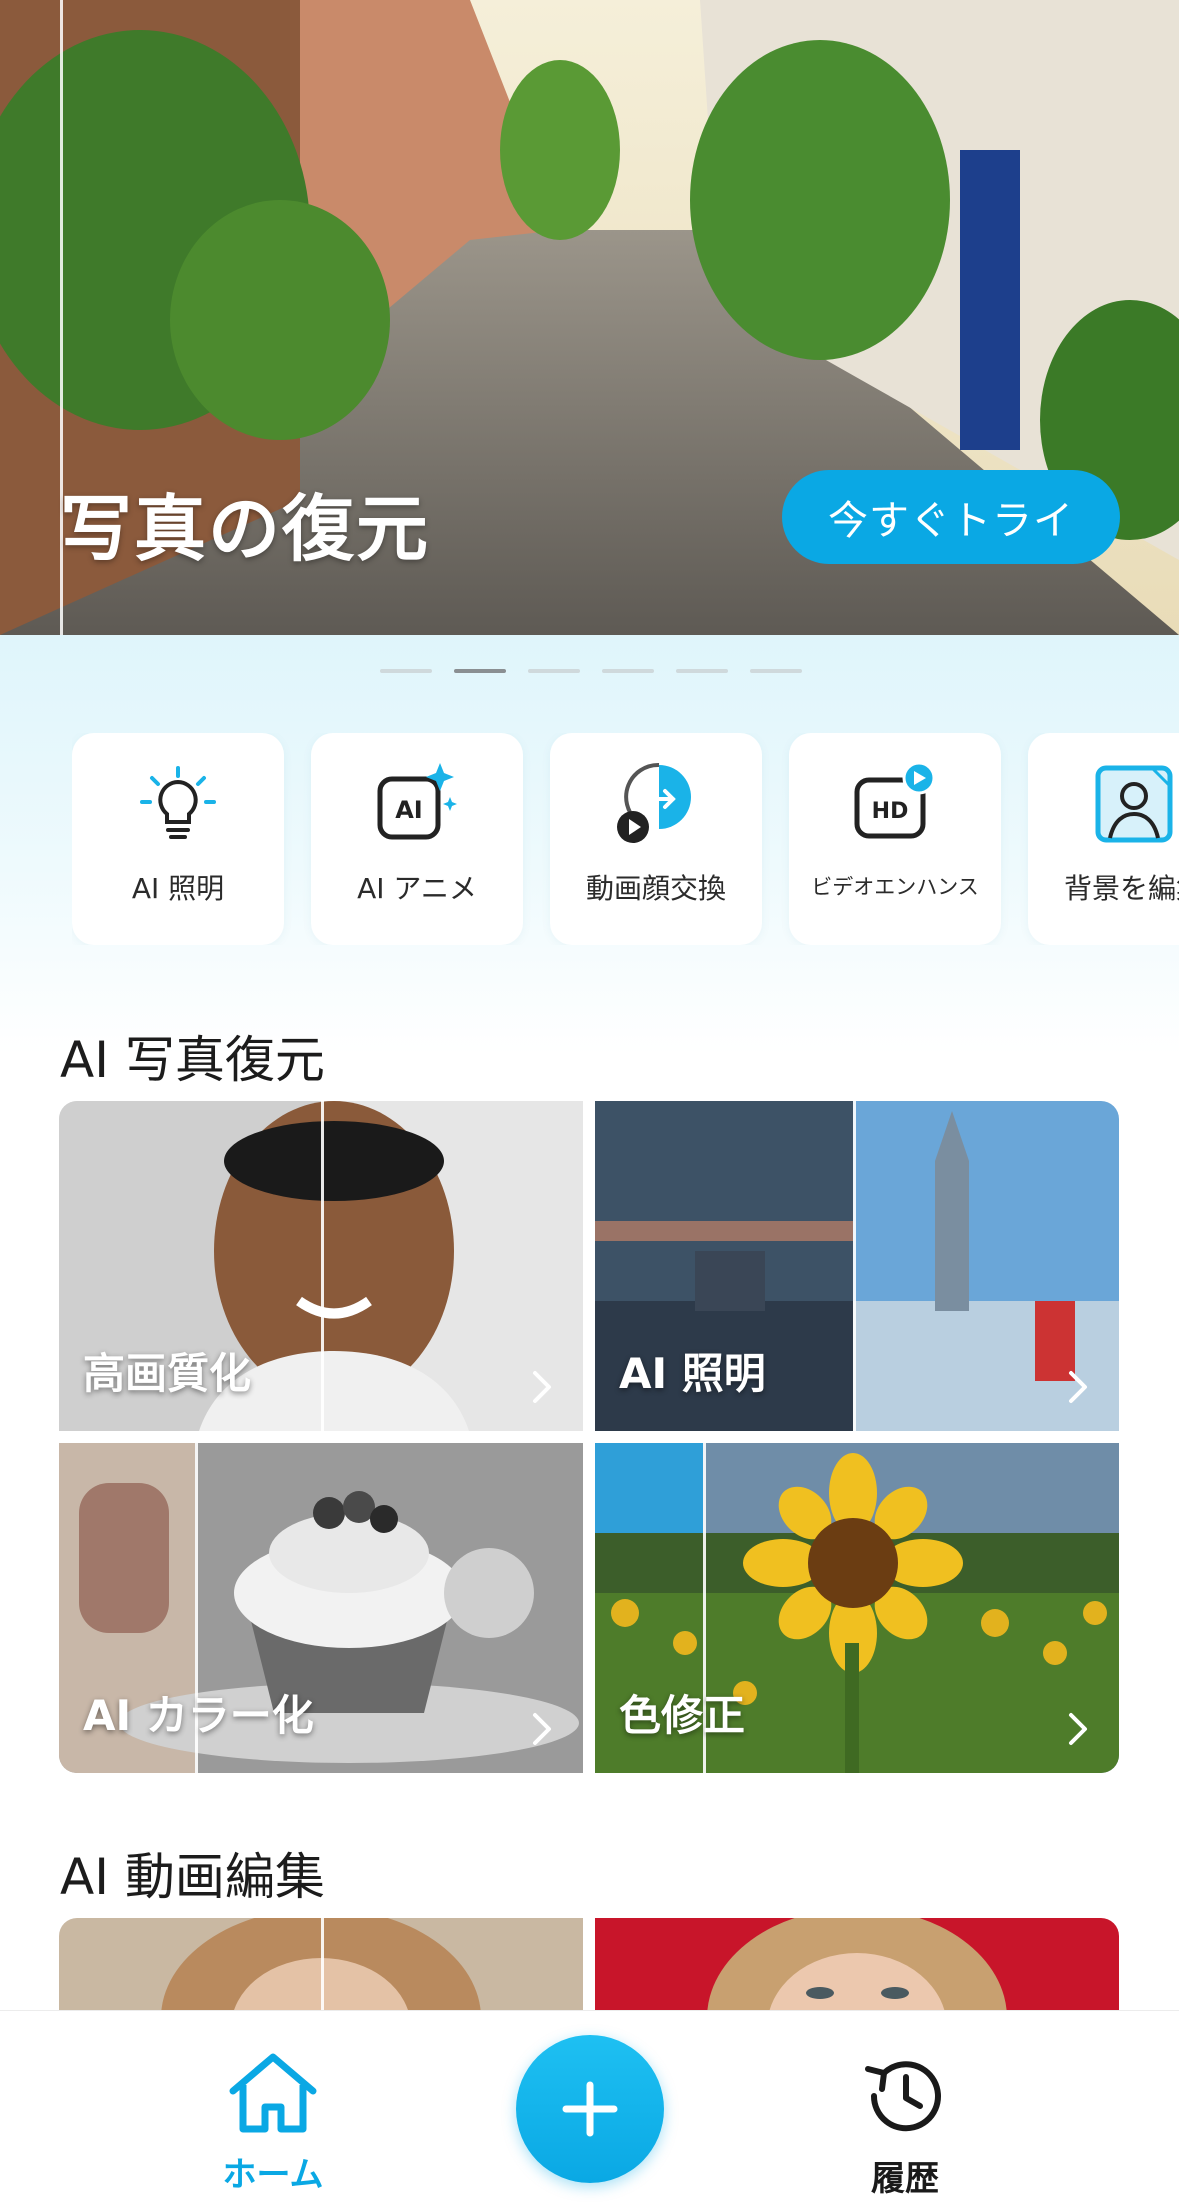  Describe the element at coordinates (656, 804) in the screenshot. I see `face-swap-icon` at that location.